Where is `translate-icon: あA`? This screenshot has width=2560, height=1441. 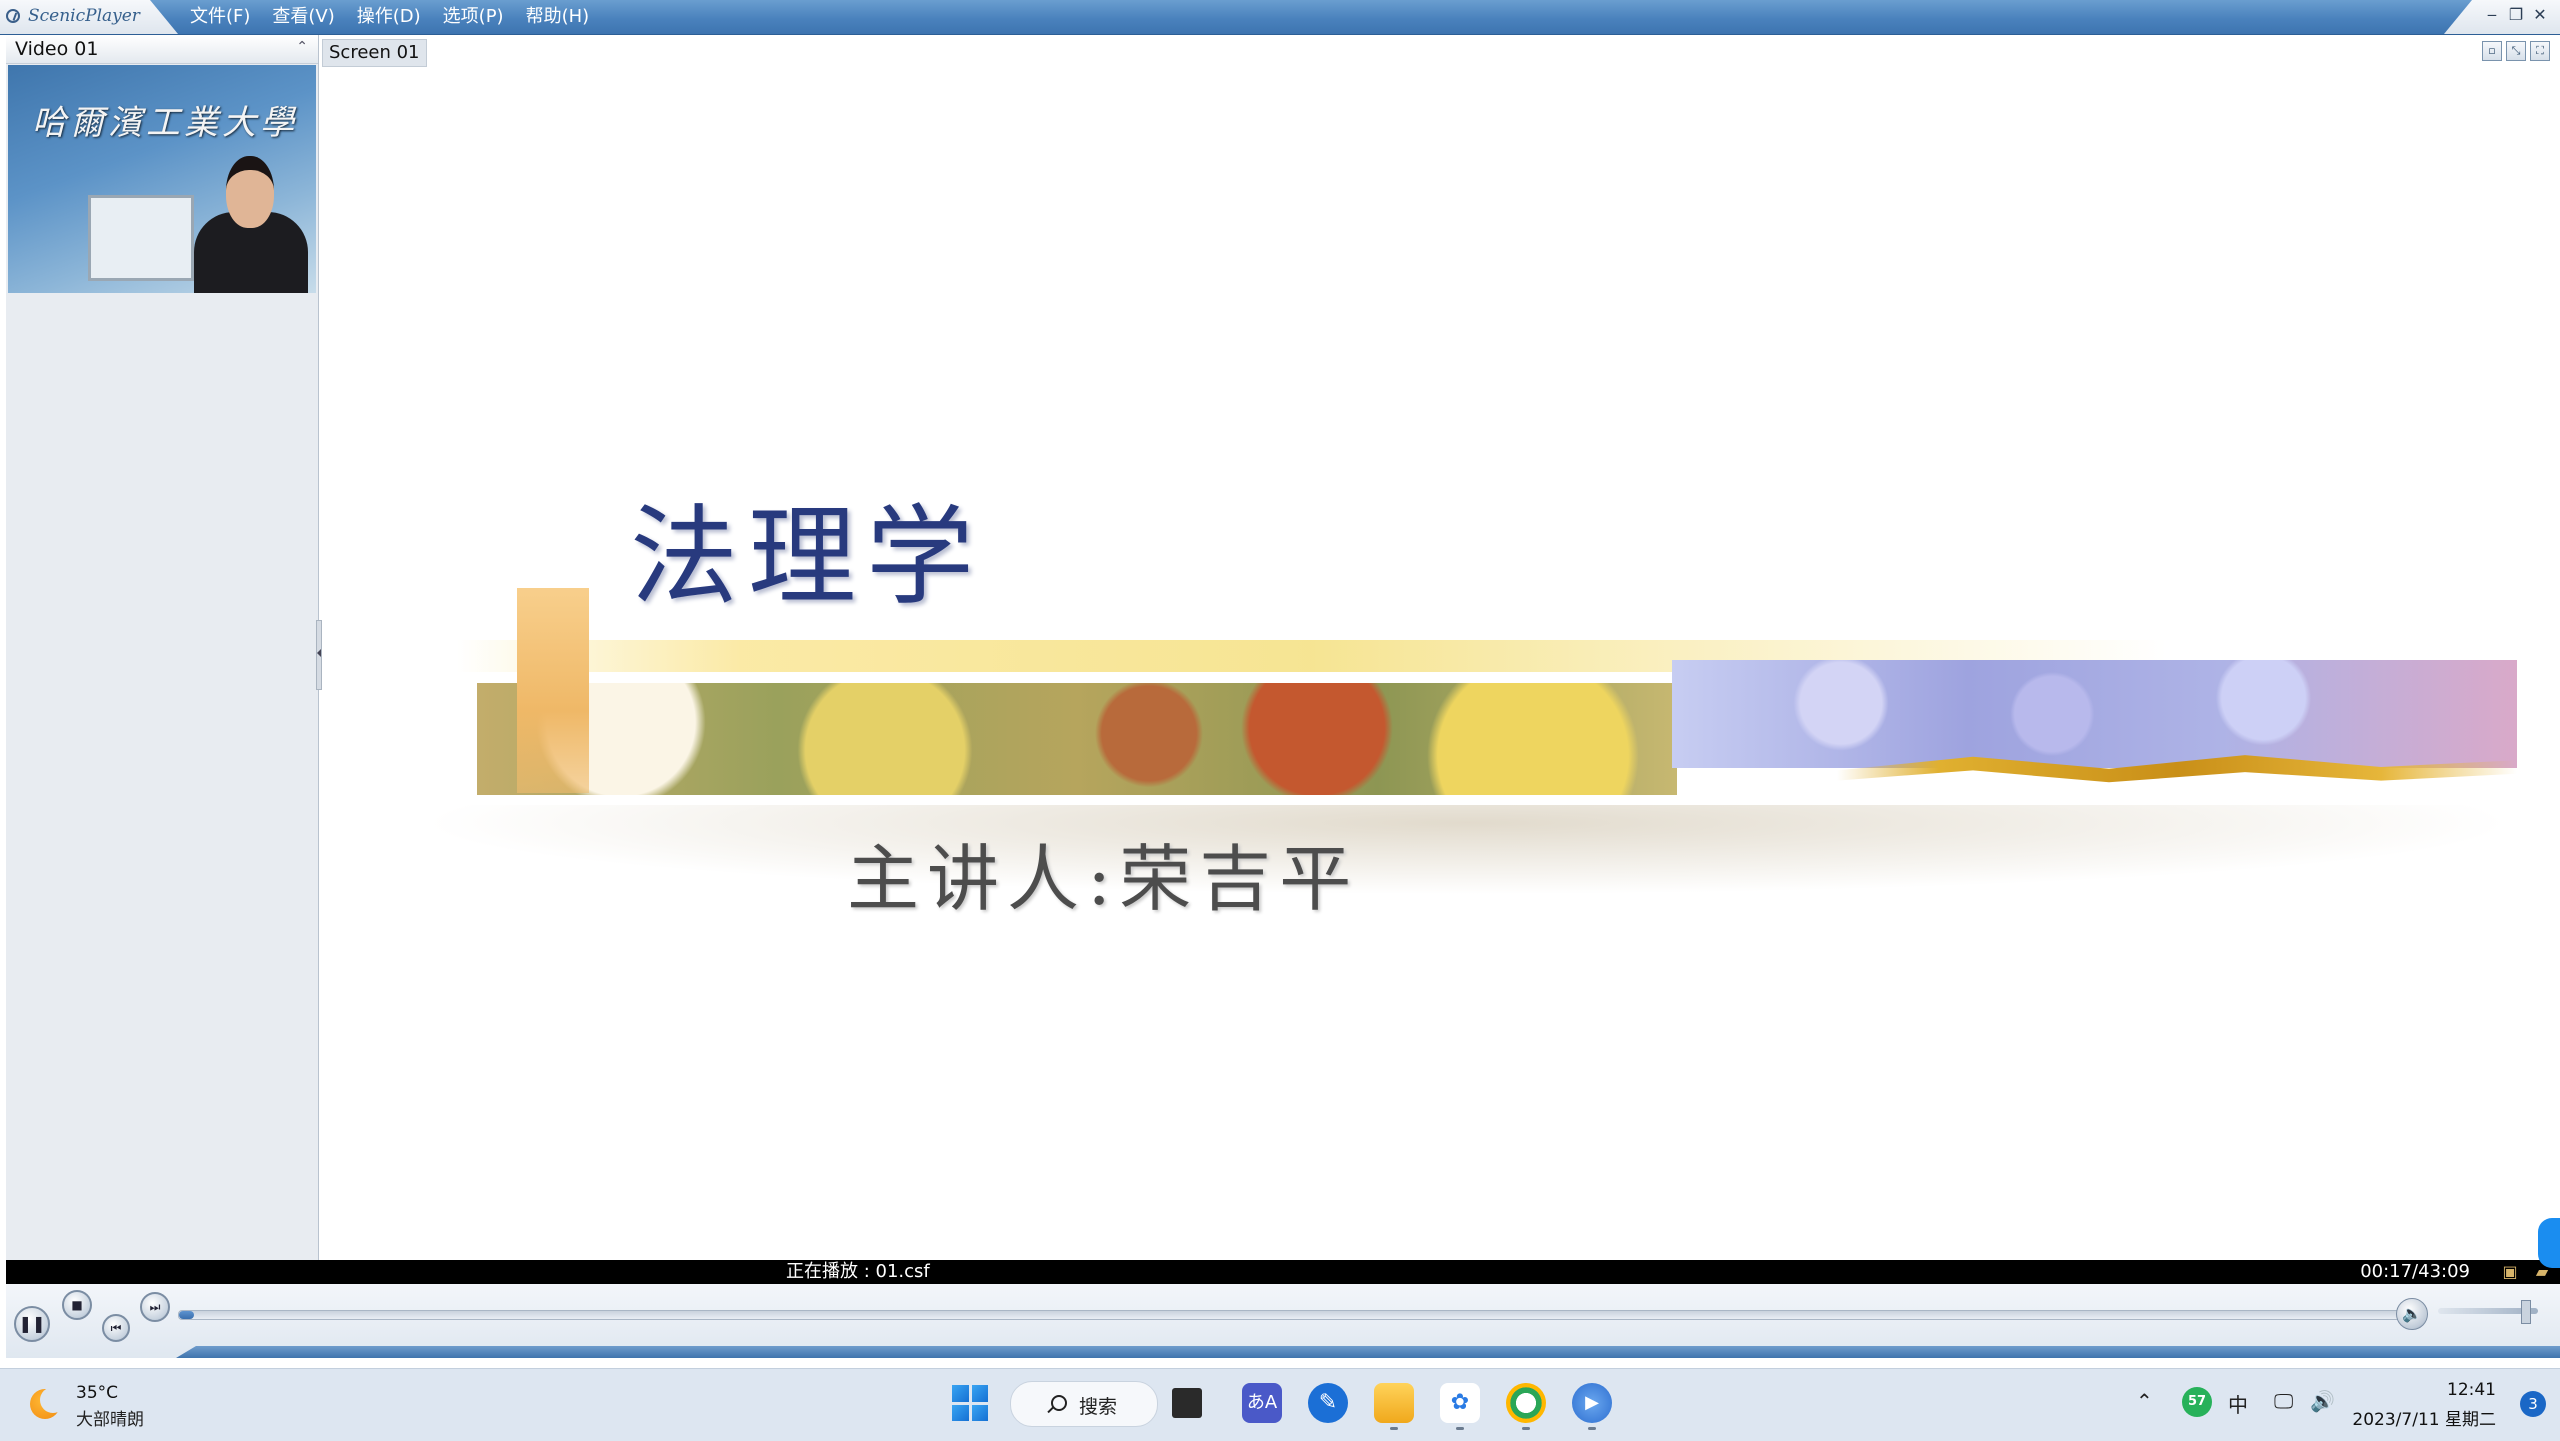
translate-icon: あA is located at coordinates (1262, 1403).